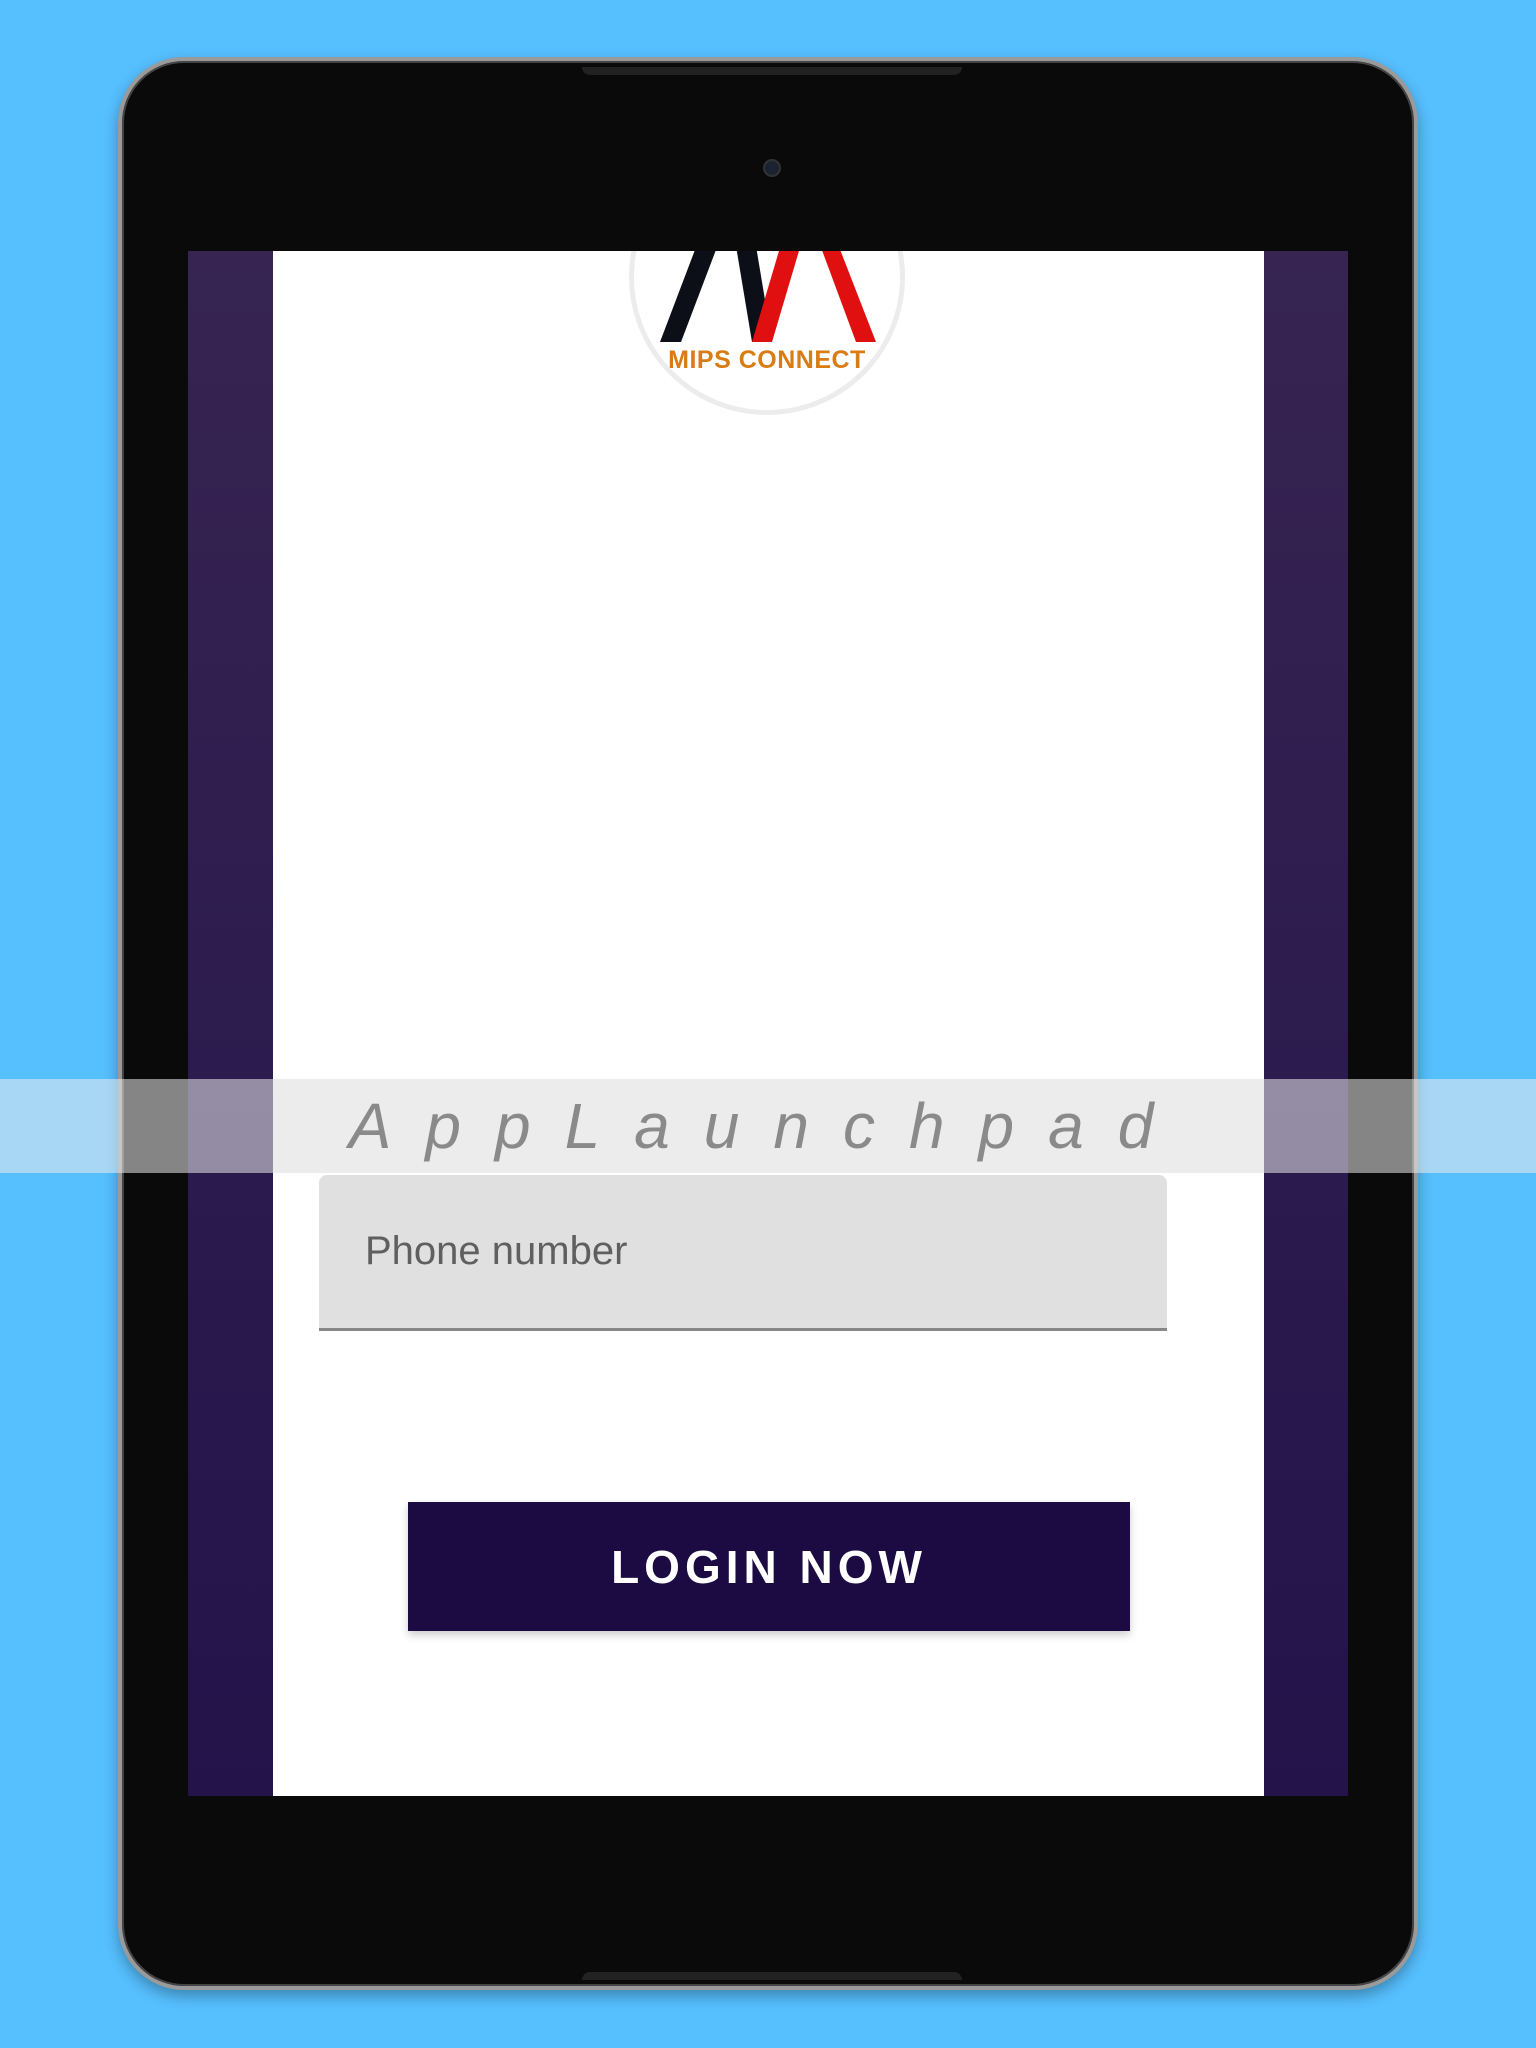  I want to click on app-logo: MIPS CONNECT, so click(767, 333).